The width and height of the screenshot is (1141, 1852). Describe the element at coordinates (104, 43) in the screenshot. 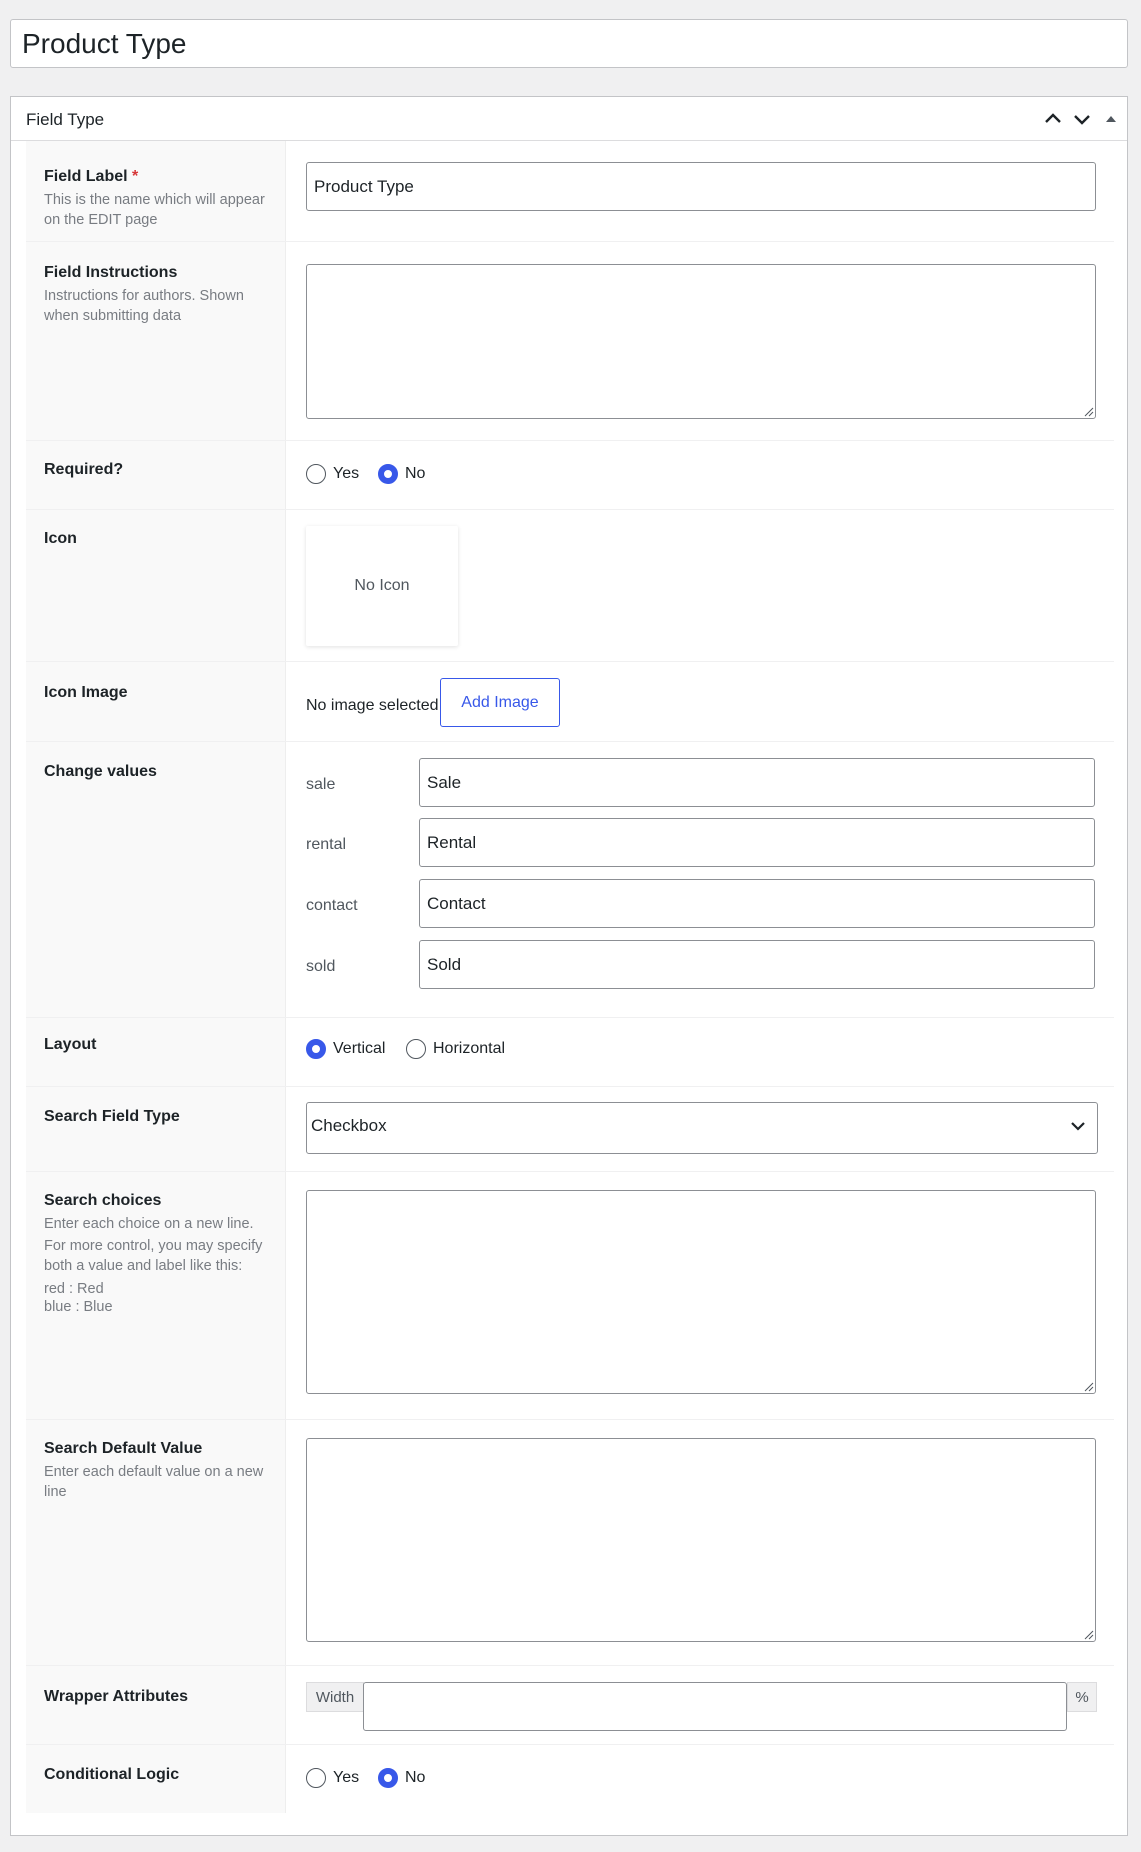

I see `post-title-text: Product Type` at that location.